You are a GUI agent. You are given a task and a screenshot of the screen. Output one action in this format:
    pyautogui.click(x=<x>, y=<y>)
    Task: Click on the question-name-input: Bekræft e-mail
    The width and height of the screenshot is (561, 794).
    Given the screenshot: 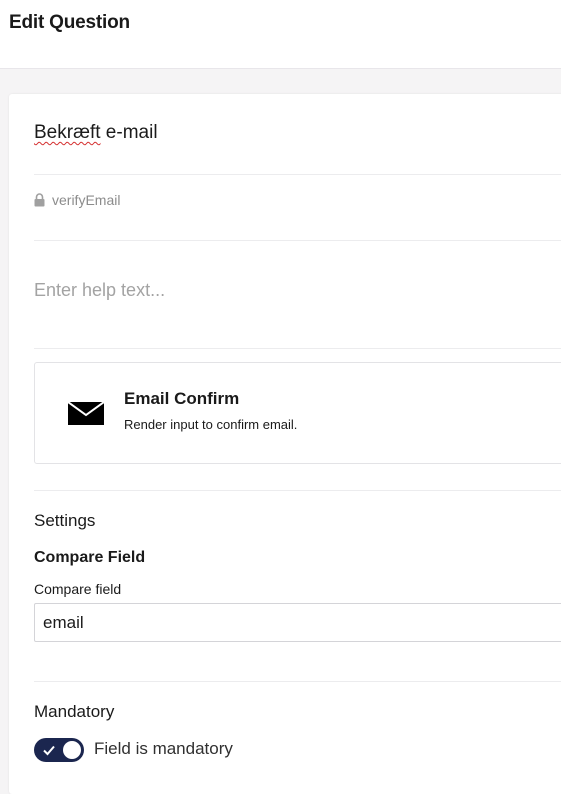 What is the action you would take?
    pyautogui.click(x=96, y=133)
    